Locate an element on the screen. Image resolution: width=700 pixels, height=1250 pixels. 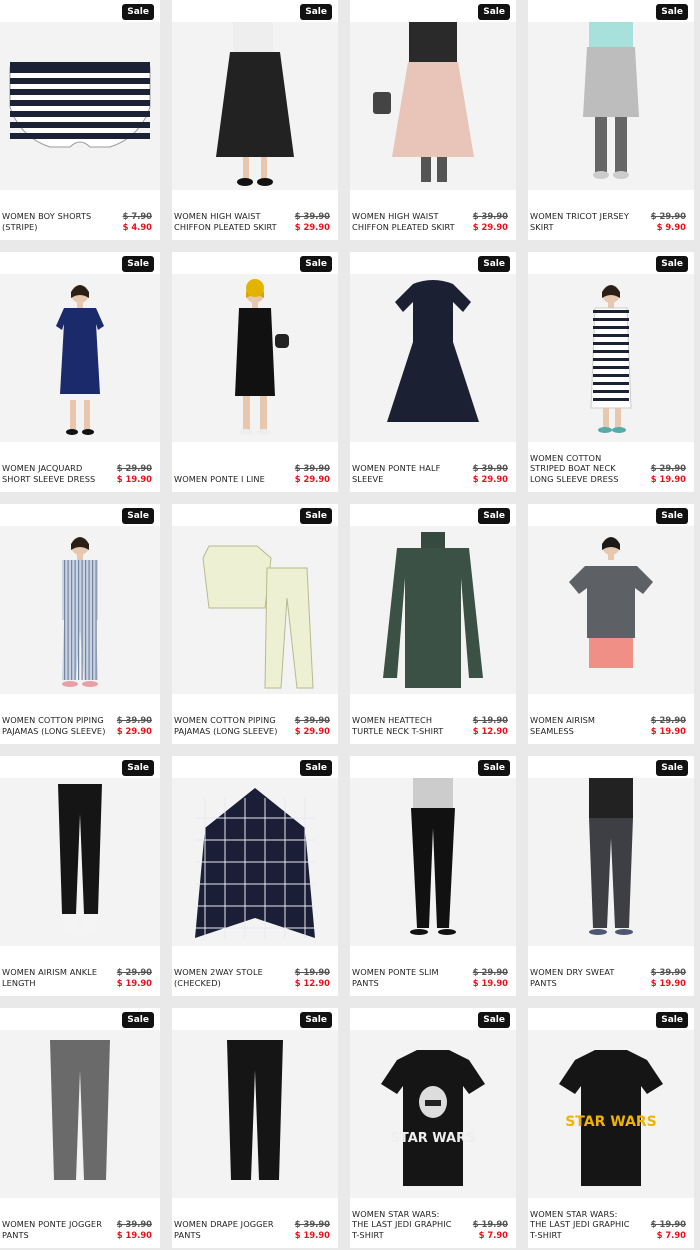
price-block: $ 29.90 $ 9.90 is located at coordinates (668, 221).